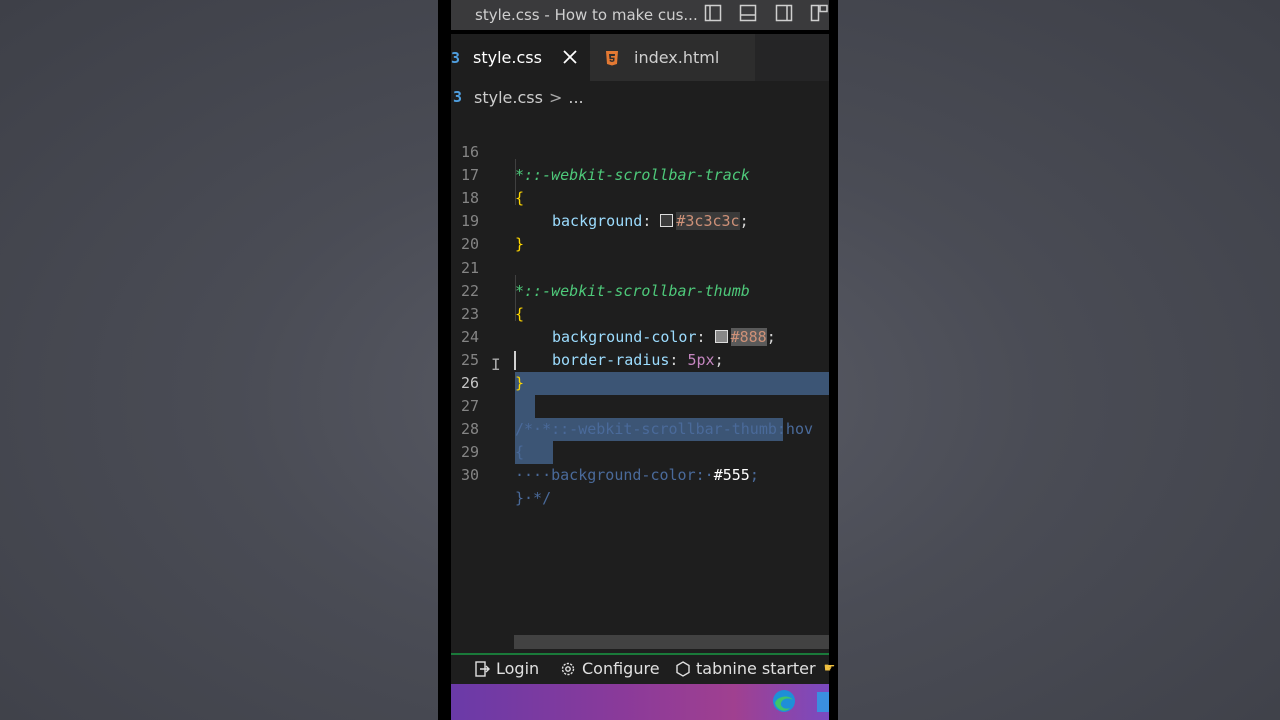 The image size is (1280, 720). What do you see at coordinates (515, 360) in the screenshot?
I see `text-cursor` at bounding box center [515, 360].